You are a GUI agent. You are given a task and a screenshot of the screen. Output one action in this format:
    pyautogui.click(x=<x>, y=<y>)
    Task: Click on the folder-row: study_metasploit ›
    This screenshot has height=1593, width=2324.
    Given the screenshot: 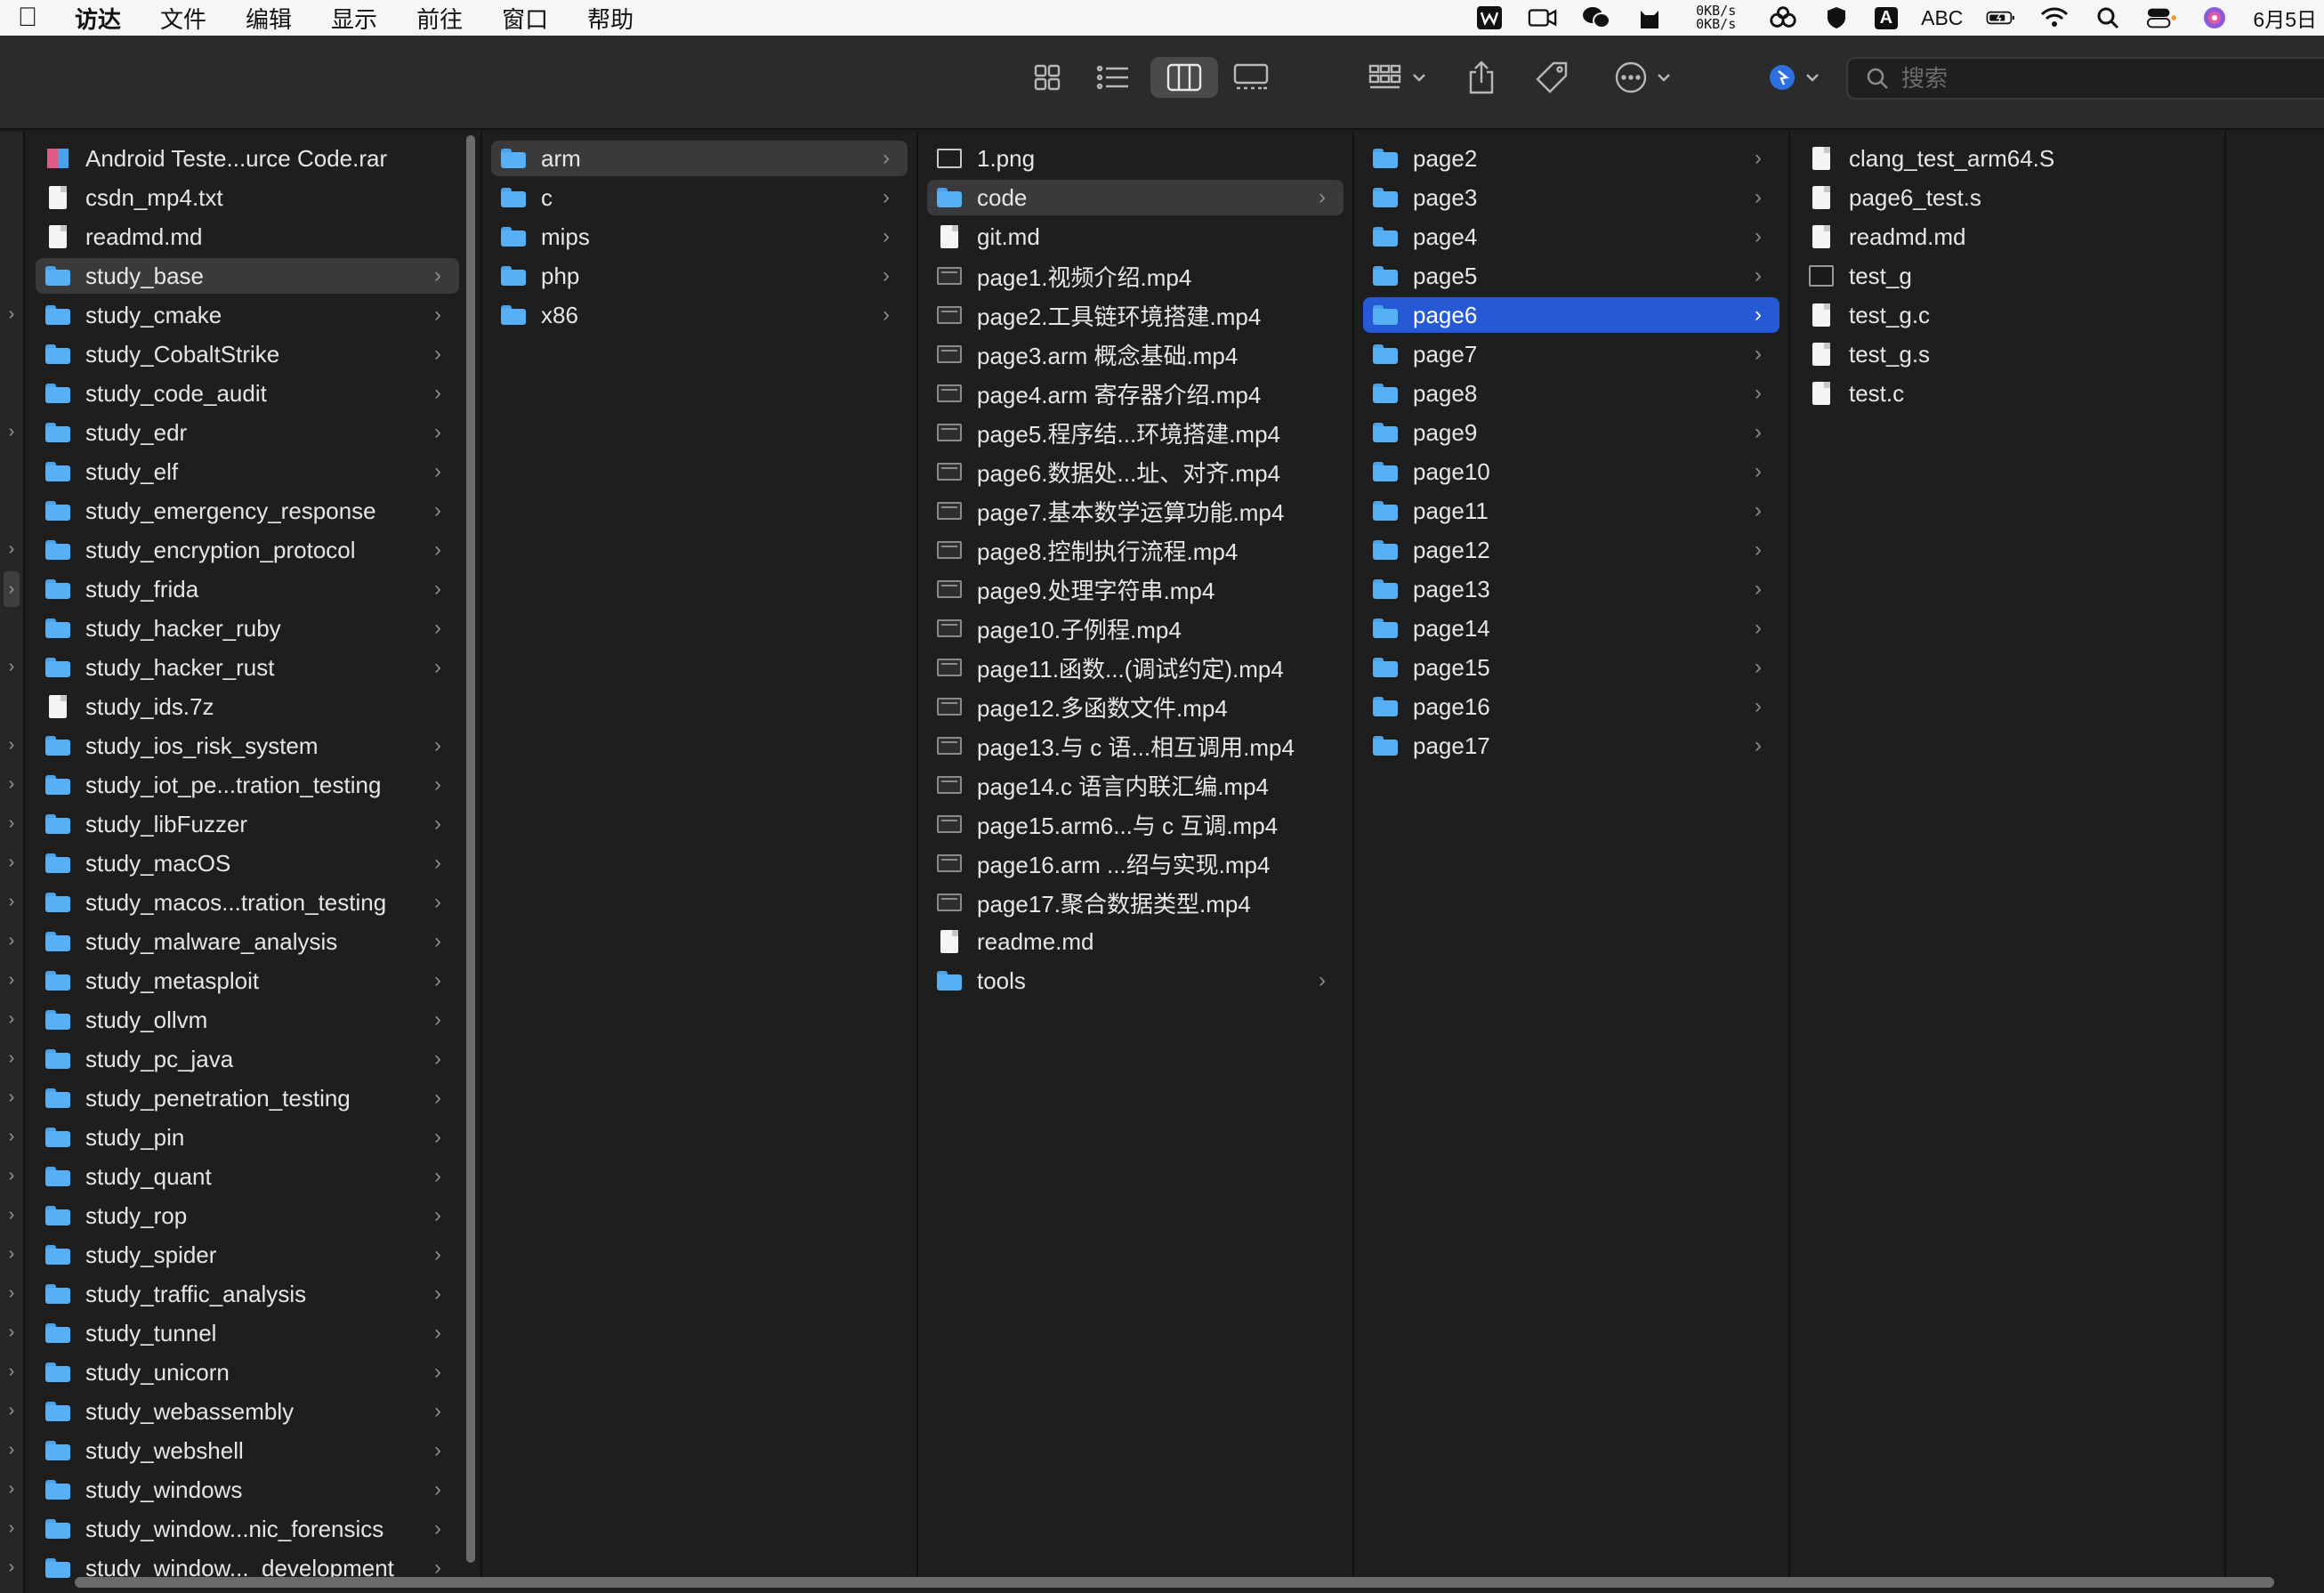 What is the action you would take?
    pyautogui.click(x=247, y=981)
    